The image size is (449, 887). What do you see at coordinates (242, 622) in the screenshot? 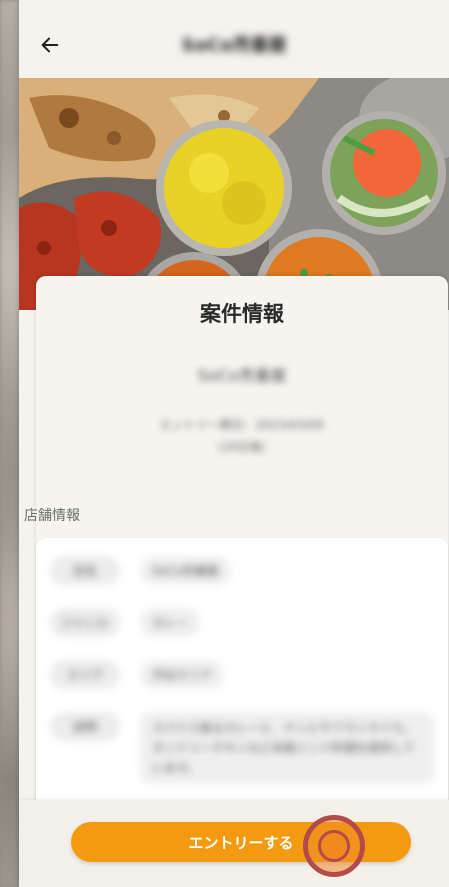
I see `info-row: ジャンル カレー` at bounding box center [242, 622].